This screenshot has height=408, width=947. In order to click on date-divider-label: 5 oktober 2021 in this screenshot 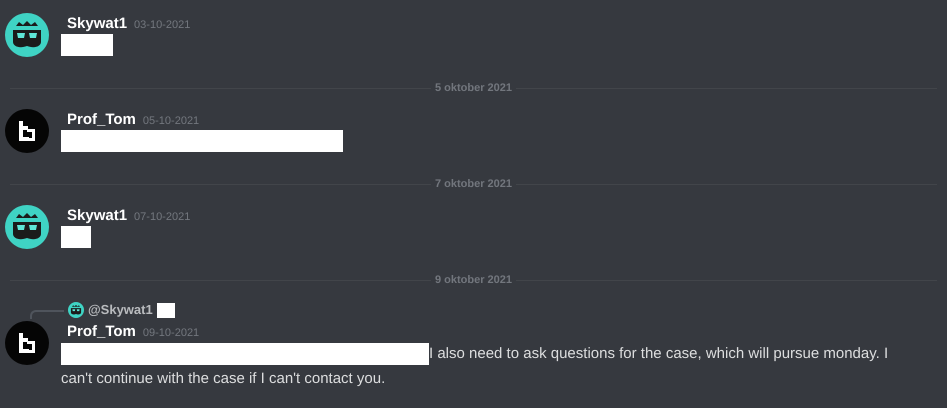, I will do `click(474, 88)`.